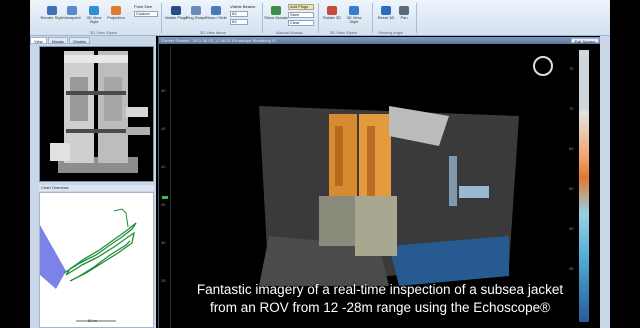  What do you see at coordinates (571, 148) in the screenshot?
I see `colorbar-tick: 60` at bounding box center [571, 148].